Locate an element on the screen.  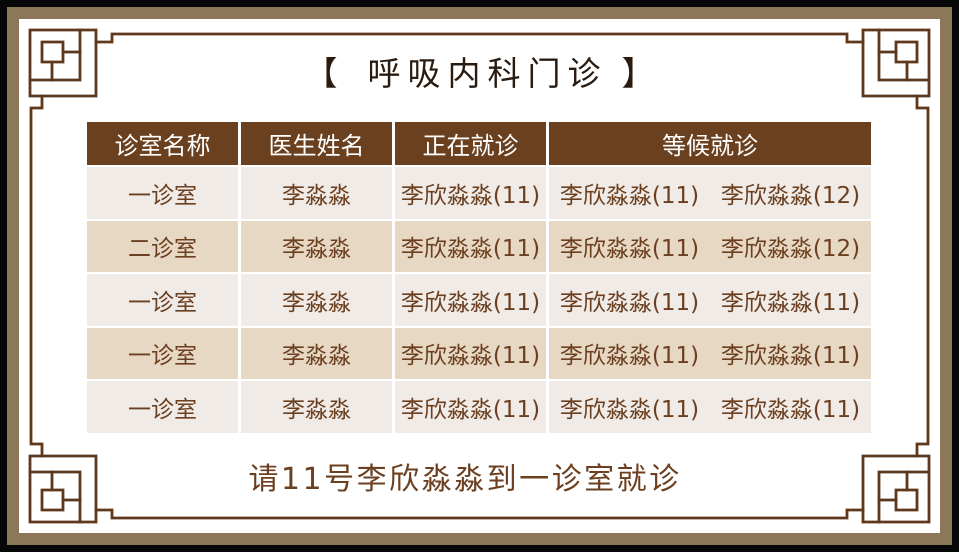
column-header-current: 正在就诊 is located at coordinates (470, 143).